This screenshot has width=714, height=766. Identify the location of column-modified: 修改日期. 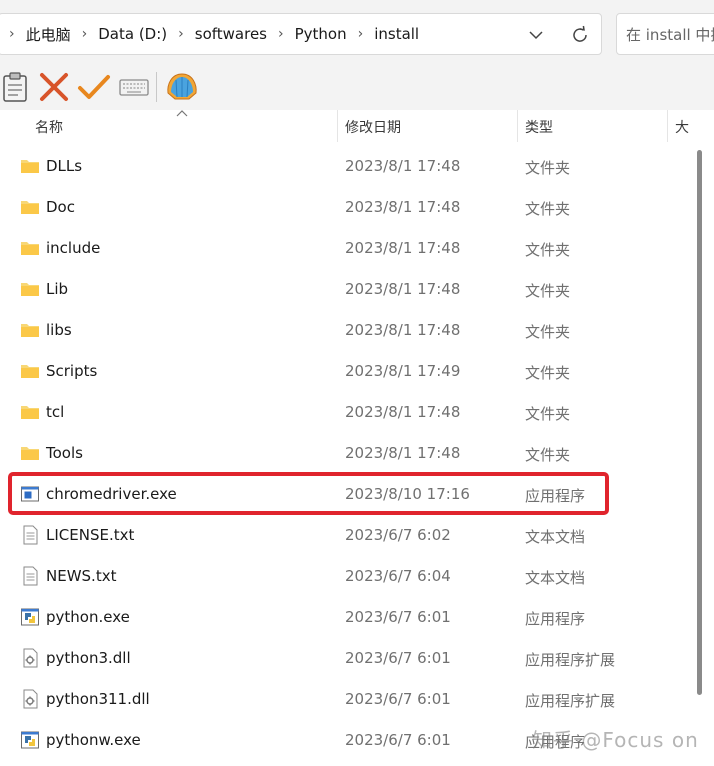
(373, 127).